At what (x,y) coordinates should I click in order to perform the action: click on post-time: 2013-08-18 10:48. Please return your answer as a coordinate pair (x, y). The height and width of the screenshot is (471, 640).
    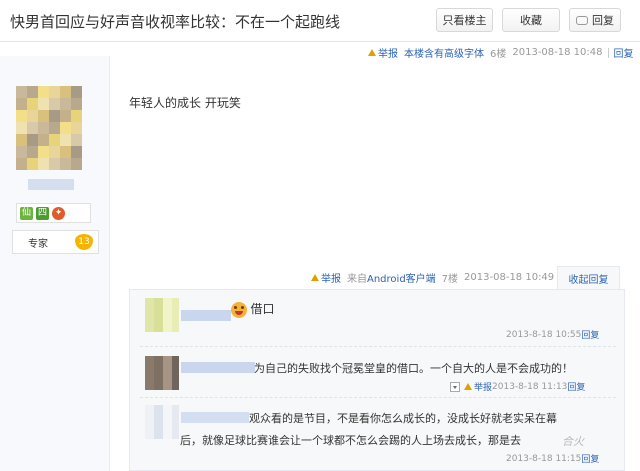
    Looking at the image, I should click on (557, 52).